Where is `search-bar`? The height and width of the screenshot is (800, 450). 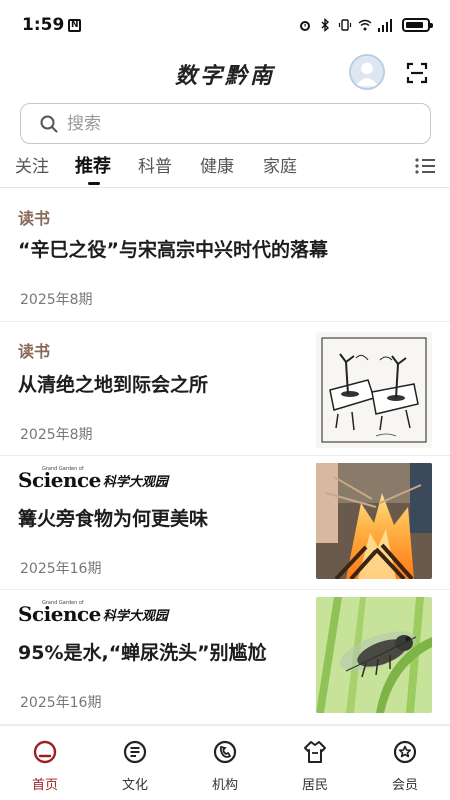
search-bar is located at coordinates (225, 123).